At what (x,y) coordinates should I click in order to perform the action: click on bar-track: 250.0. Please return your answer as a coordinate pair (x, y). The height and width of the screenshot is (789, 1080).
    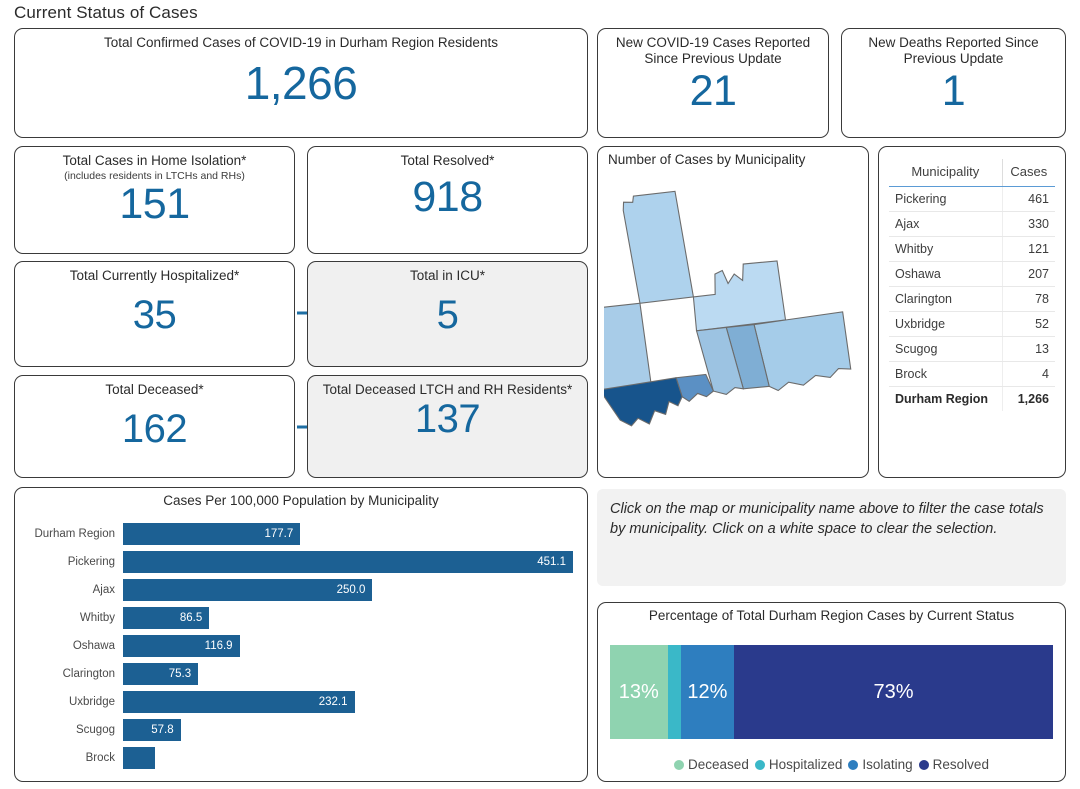
    Looking at the image, I should click on (348, 590).